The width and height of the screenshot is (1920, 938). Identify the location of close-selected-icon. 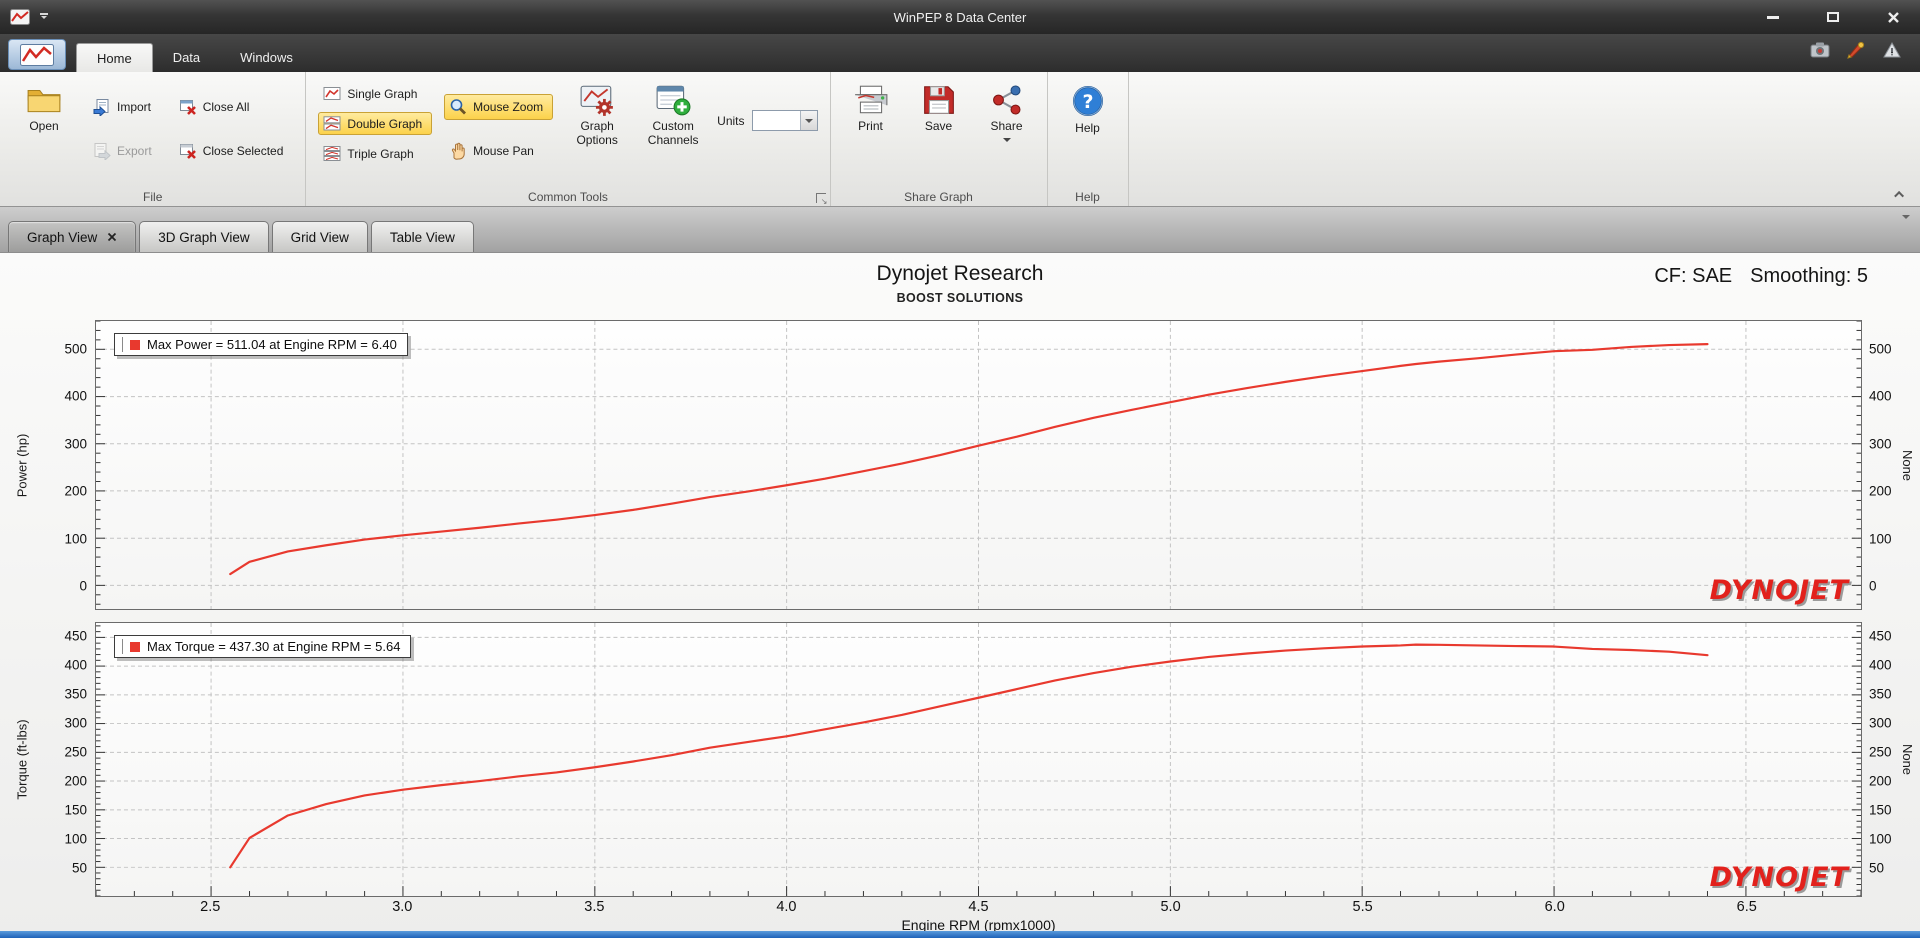
(187, 151).